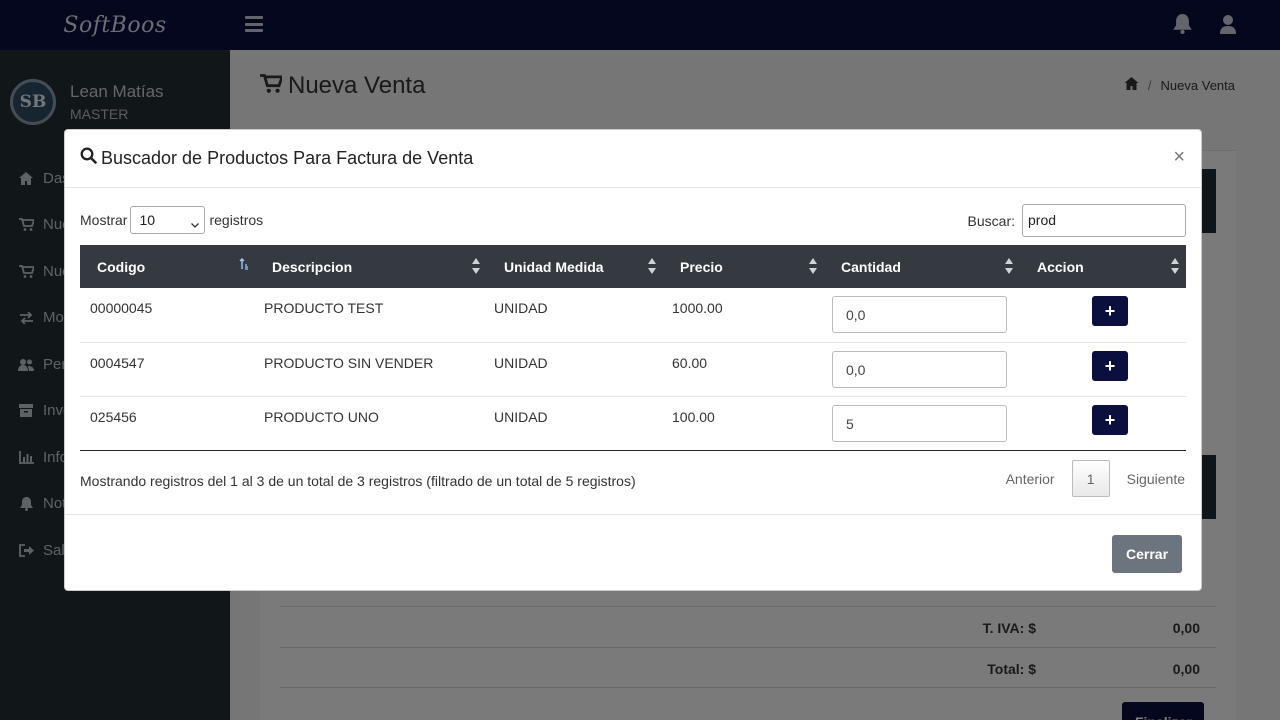 The width and height of the screenshot is (1280, 720). I want to click on length-prefix: Mostrar, so click(104, 220).